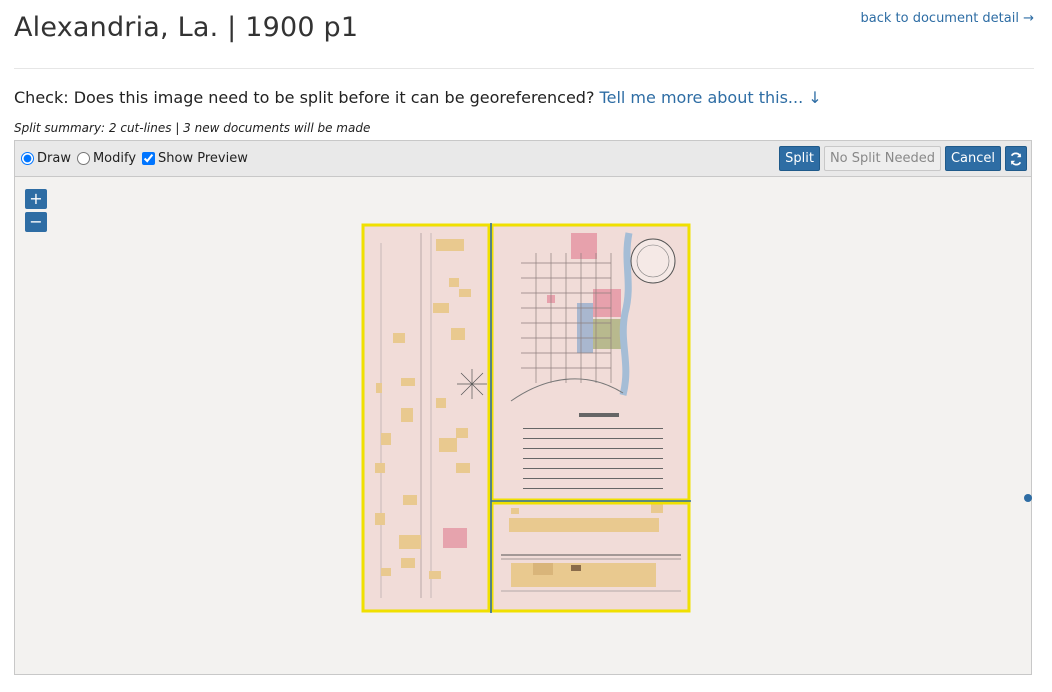 Image resolution: width=1052 pixels, height=692 pixels. I want to click on modify-radio, so click(83, 158).